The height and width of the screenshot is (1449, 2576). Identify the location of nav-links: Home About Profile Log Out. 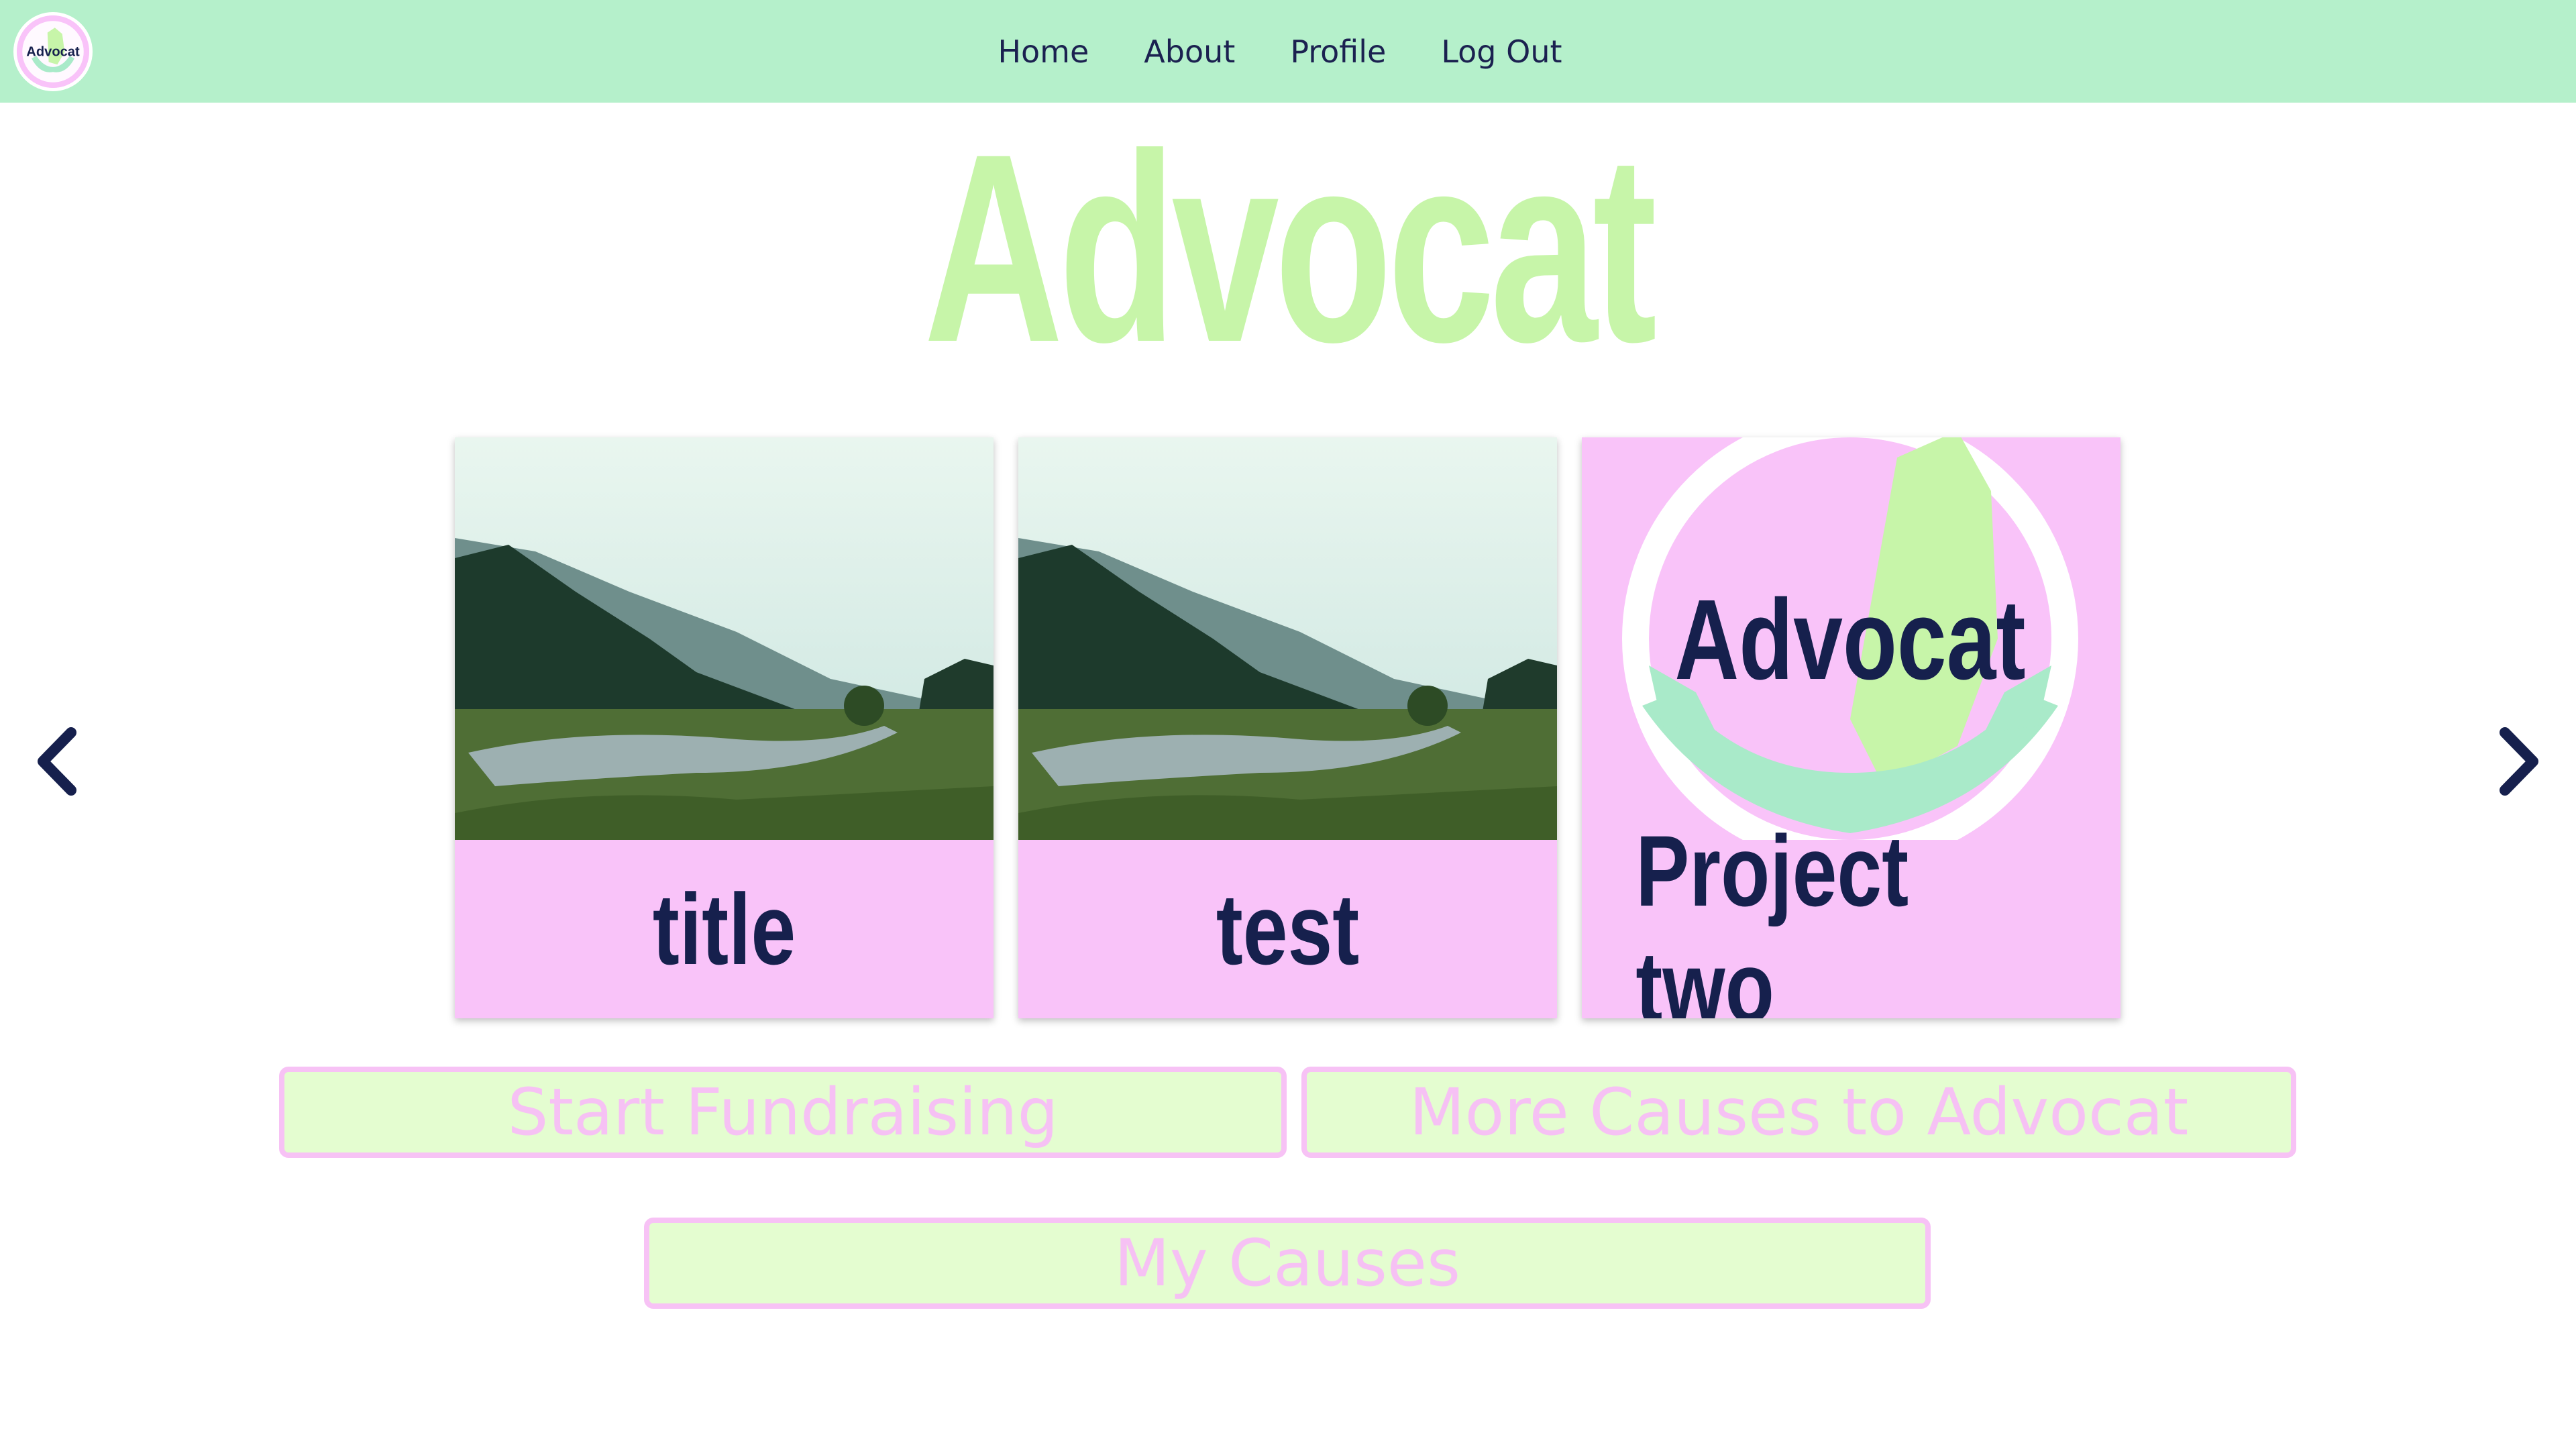
(1288, 51).